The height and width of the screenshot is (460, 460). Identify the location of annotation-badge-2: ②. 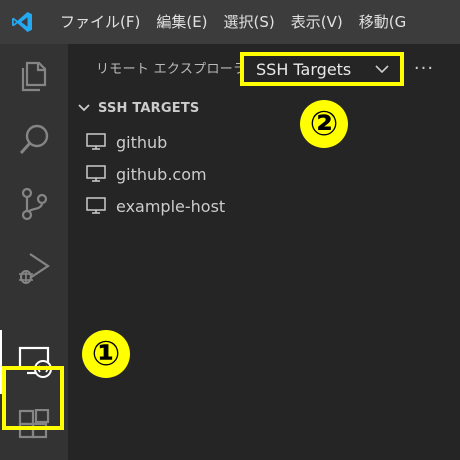
(324, 124).